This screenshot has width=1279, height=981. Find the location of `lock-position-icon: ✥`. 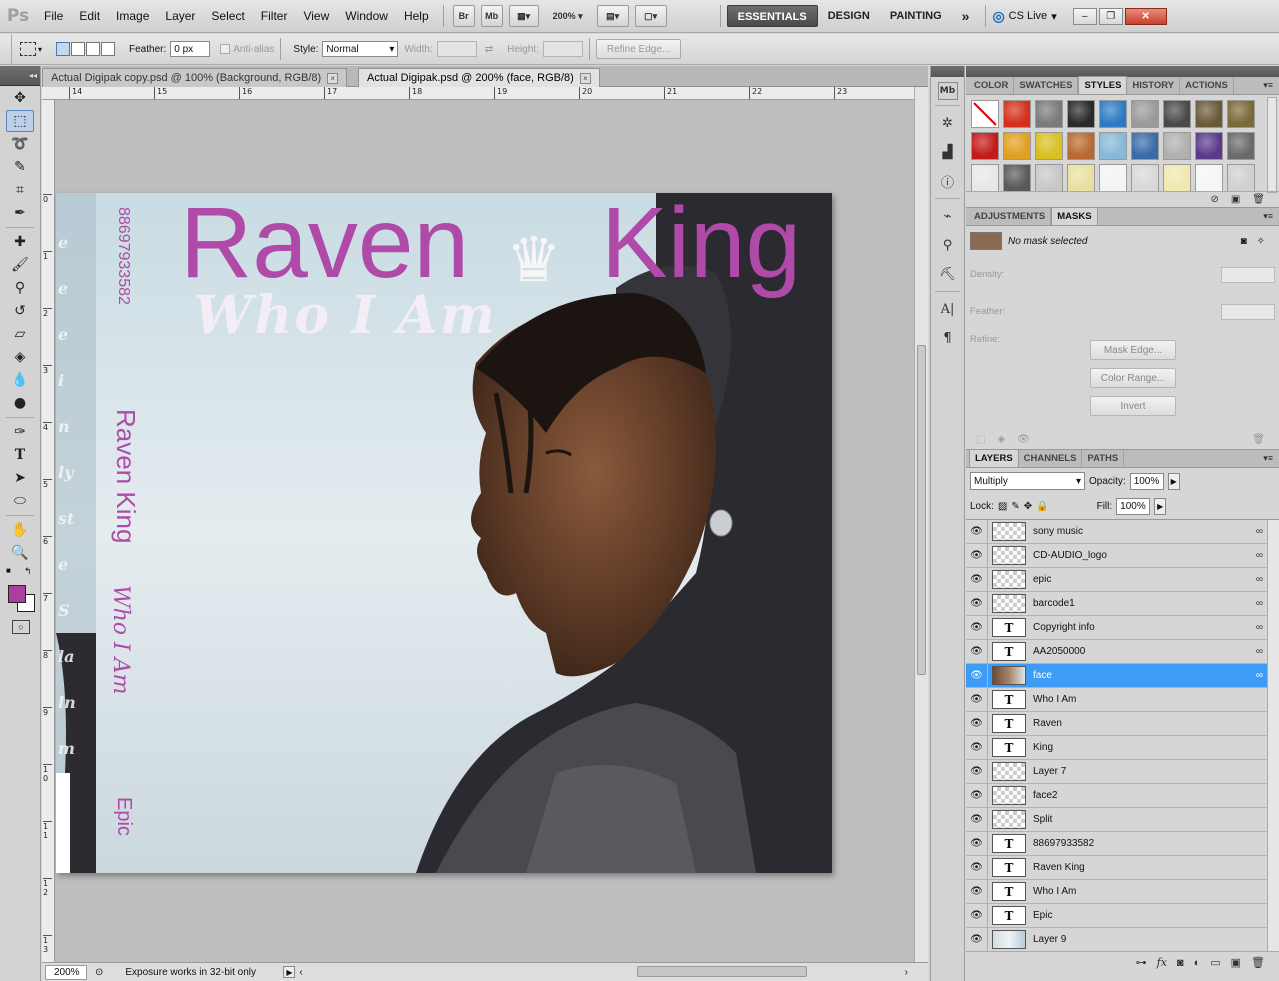

lock-position-icon: ✥ is located at coordinates (1028, 506).